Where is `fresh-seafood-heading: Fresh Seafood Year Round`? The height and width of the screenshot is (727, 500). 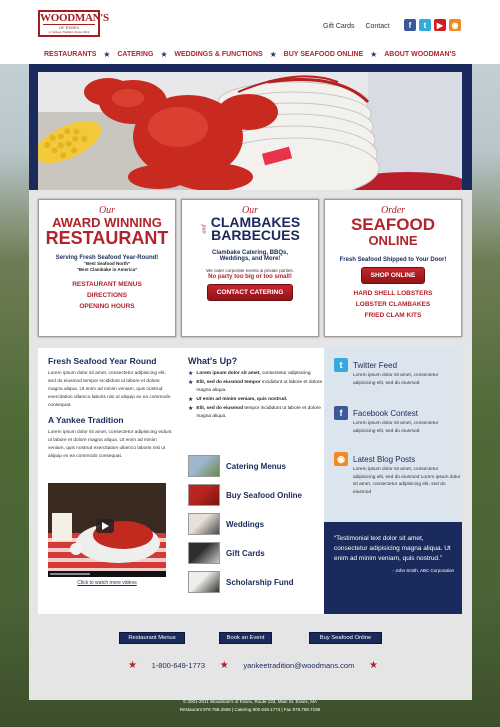 fresh-seafood-heading: Fresh Seafood Year Round is located at coordinates (102, 361).